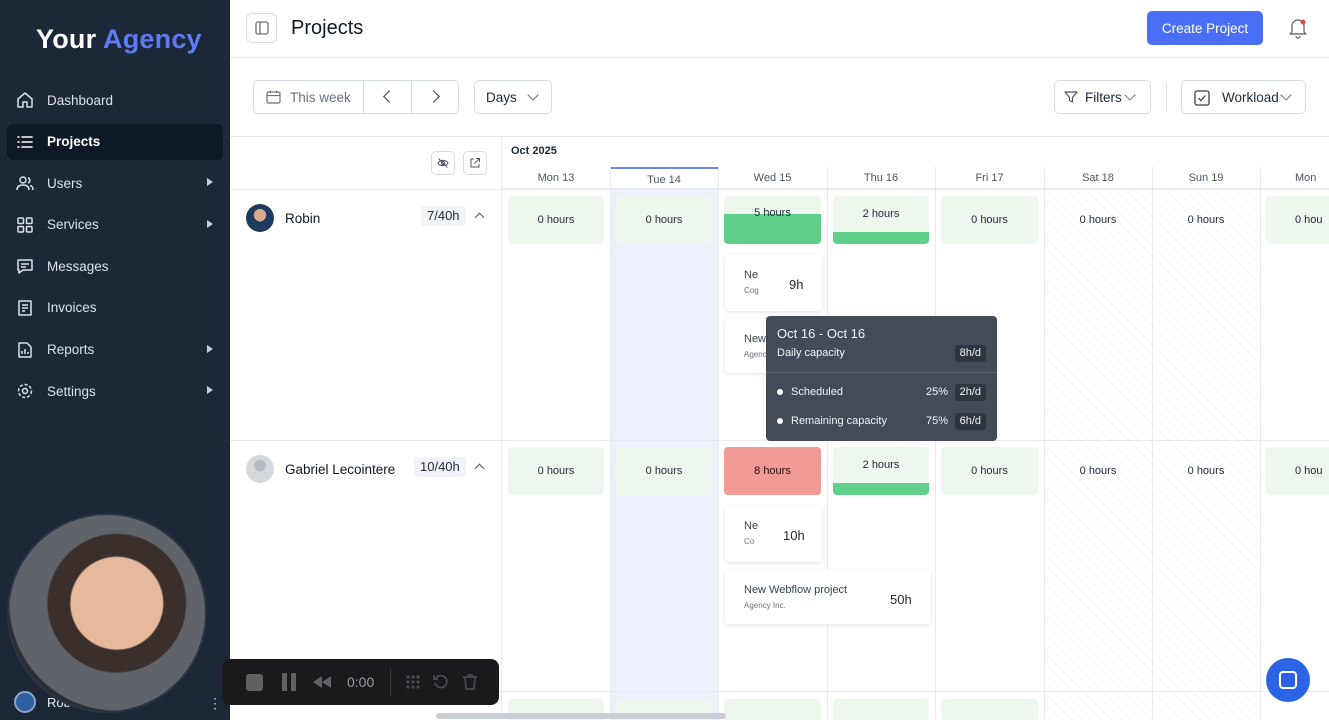 Image resolution: width=1329 pixels, height=720 pixels. Describe the element at coordinates (749, 541) in the screenshot. I see `task-client: Co` at that location.